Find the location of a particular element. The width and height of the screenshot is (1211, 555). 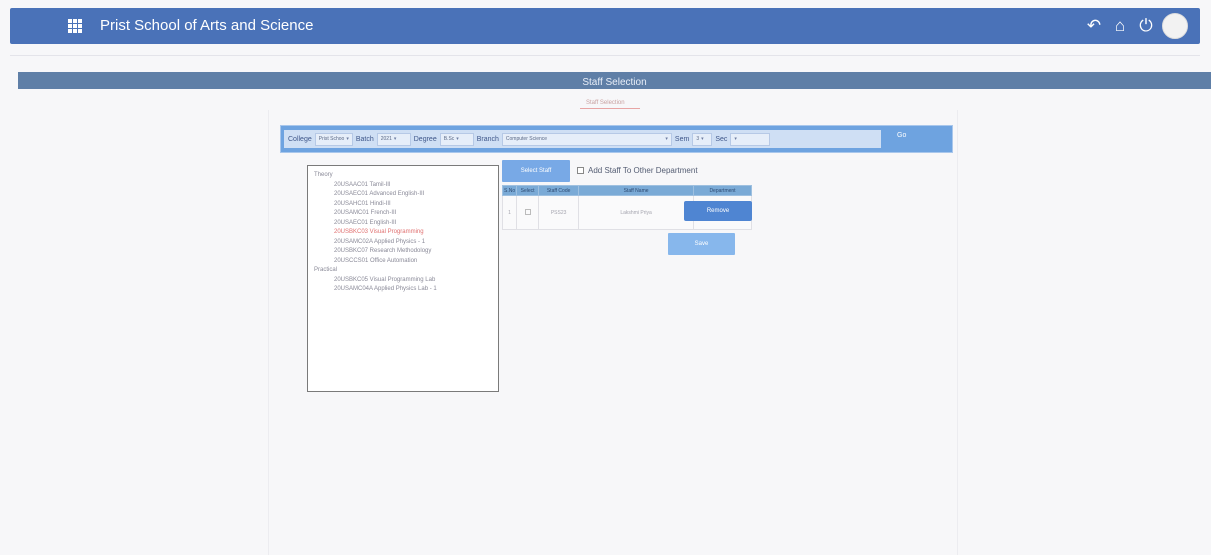

add-staff-other-dept-checkbox is located at coordinates (580, 170).